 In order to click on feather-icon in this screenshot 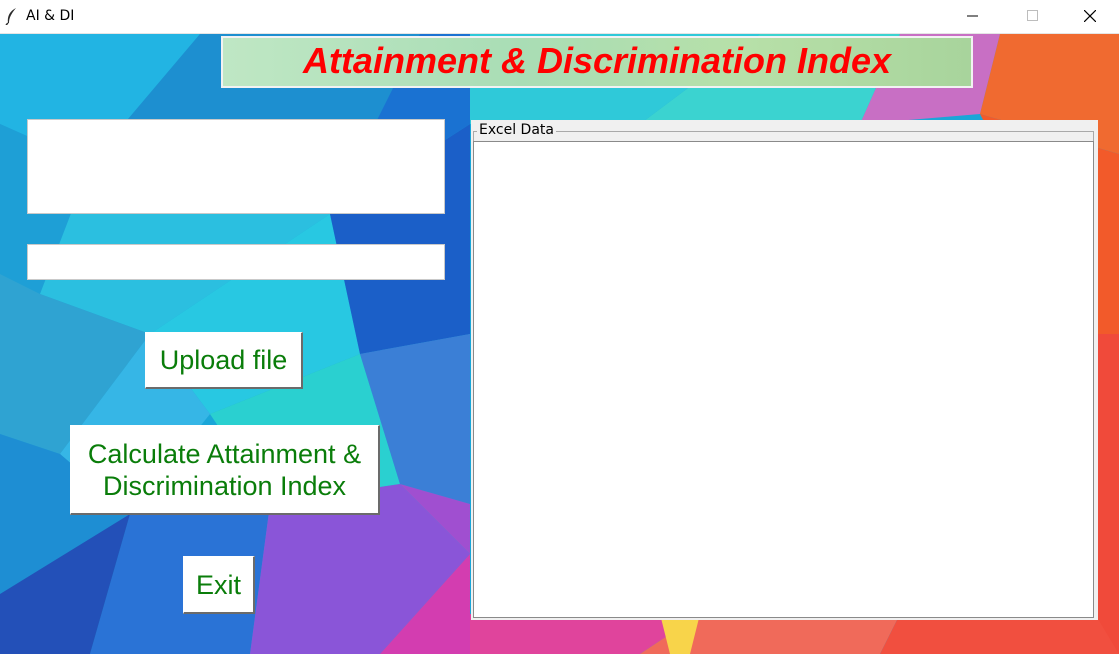, I will do `click(10, 16)`.